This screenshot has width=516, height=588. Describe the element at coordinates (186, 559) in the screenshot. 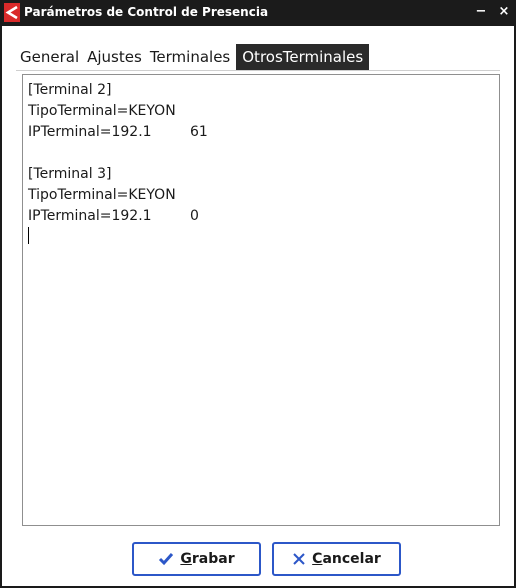

I see `save-accel-key: G` at that location.